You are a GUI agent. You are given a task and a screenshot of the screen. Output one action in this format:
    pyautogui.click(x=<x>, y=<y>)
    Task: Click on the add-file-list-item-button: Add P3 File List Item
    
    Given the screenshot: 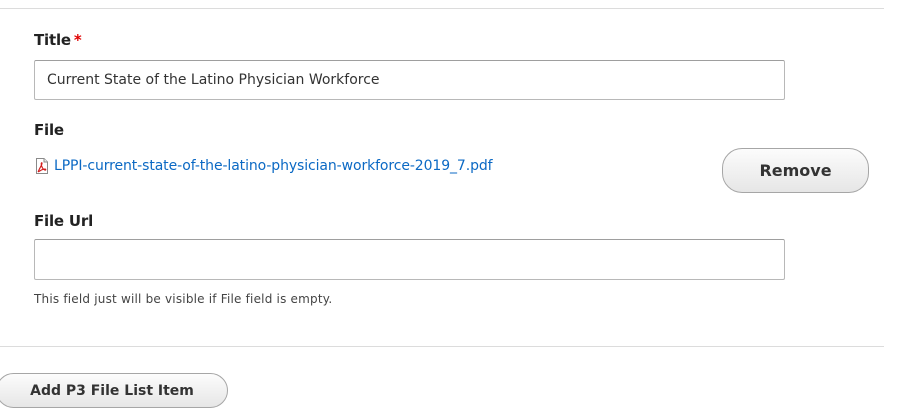 What is the action you would take?
    pyautogui.click(x=114, y=390)
    